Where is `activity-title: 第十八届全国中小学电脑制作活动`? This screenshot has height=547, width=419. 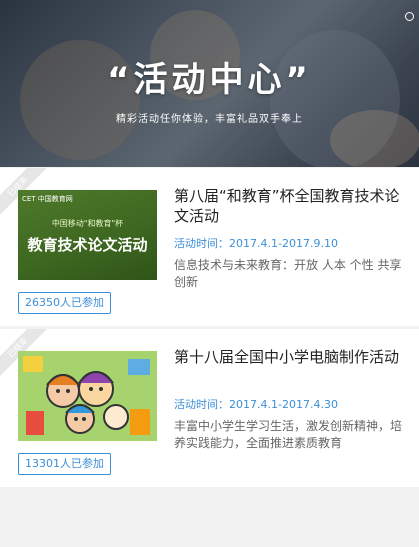
activity-title: 第十八届全国中小学电脑制作活动 is located at coordinates (290, 357).